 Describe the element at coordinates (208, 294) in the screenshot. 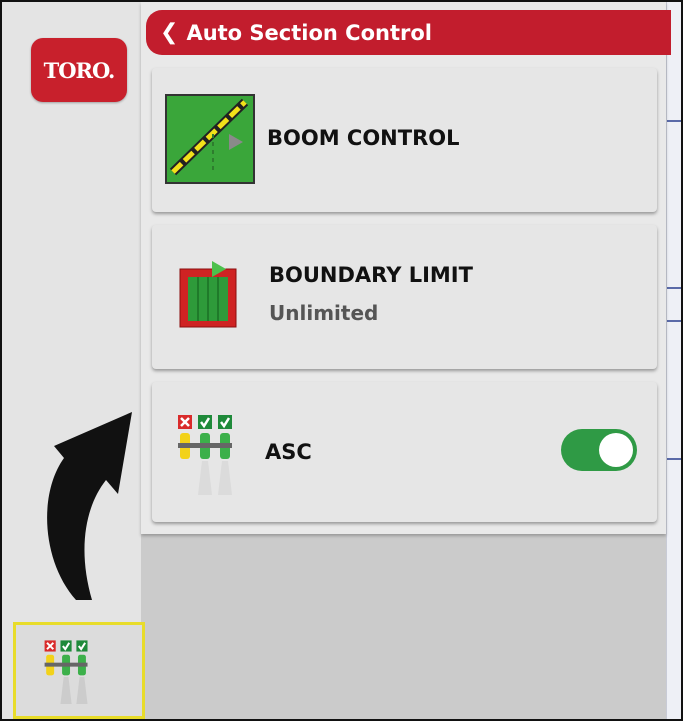

I see `boundary-limit-icon` at that location.